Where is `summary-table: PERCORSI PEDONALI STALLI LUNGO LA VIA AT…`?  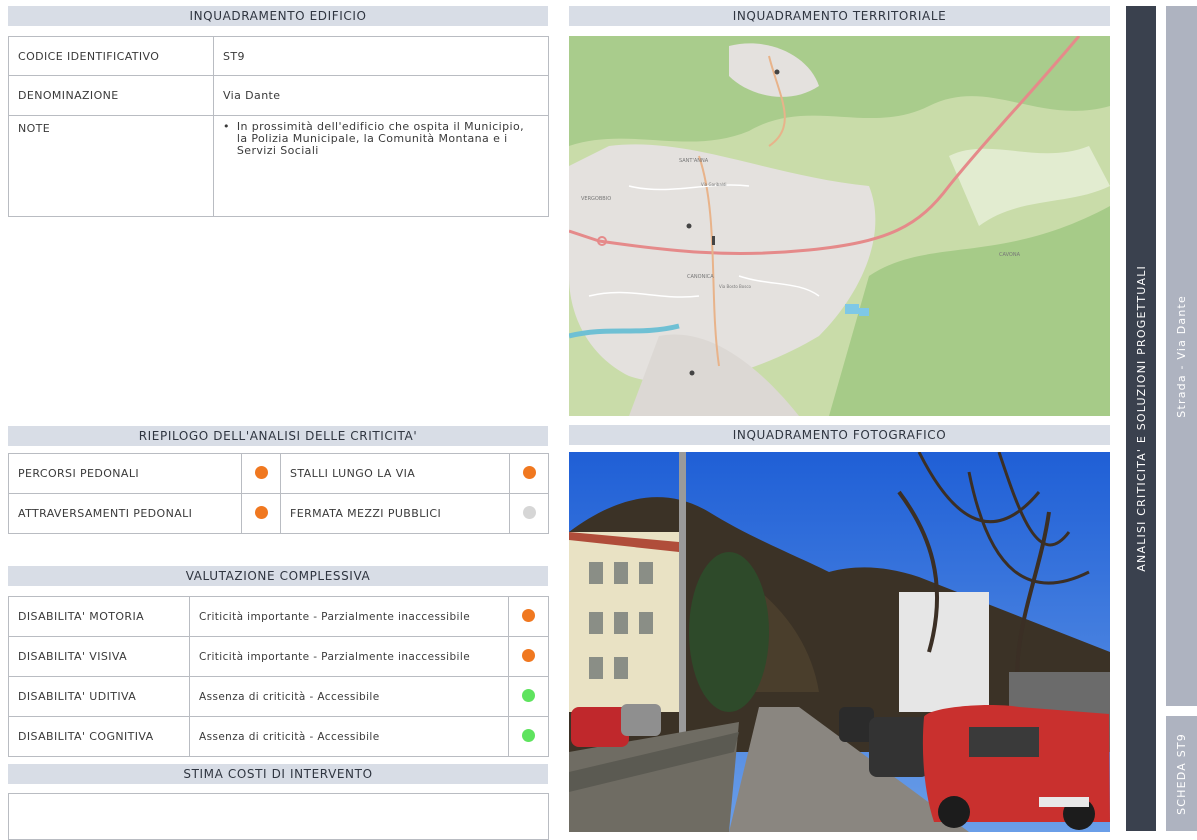 summary-table: PERCORSI PEDONALI STALLI LUNGO LA VIA AT… is located at coordinates (278, 493).